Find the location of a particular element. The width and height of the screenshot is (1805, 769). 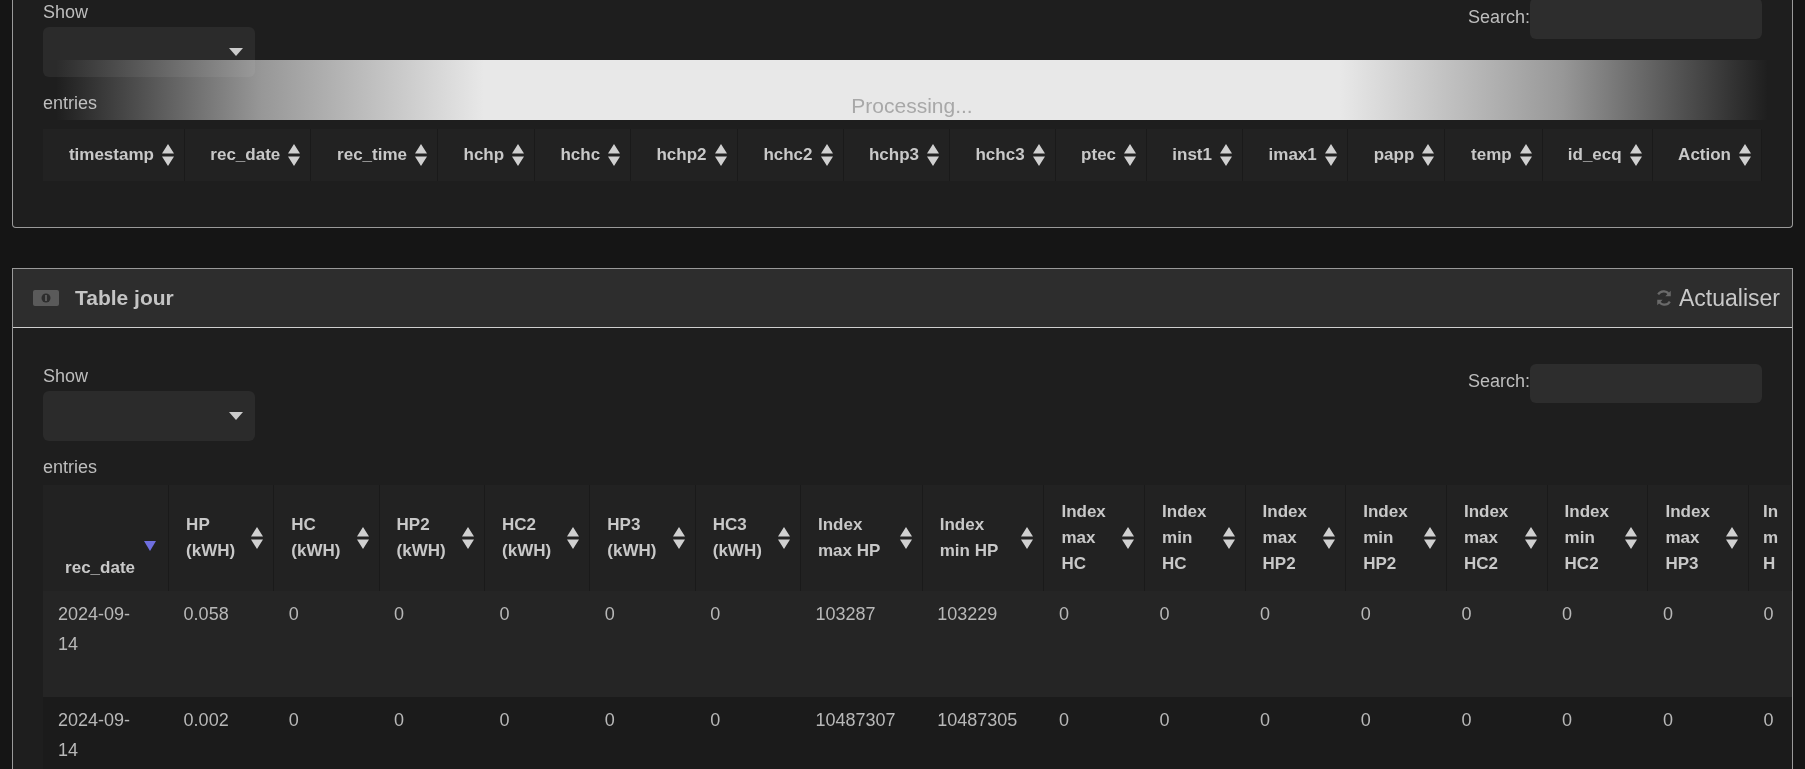

refresh-button: Actualiser is located at coordinates (1717, 298).